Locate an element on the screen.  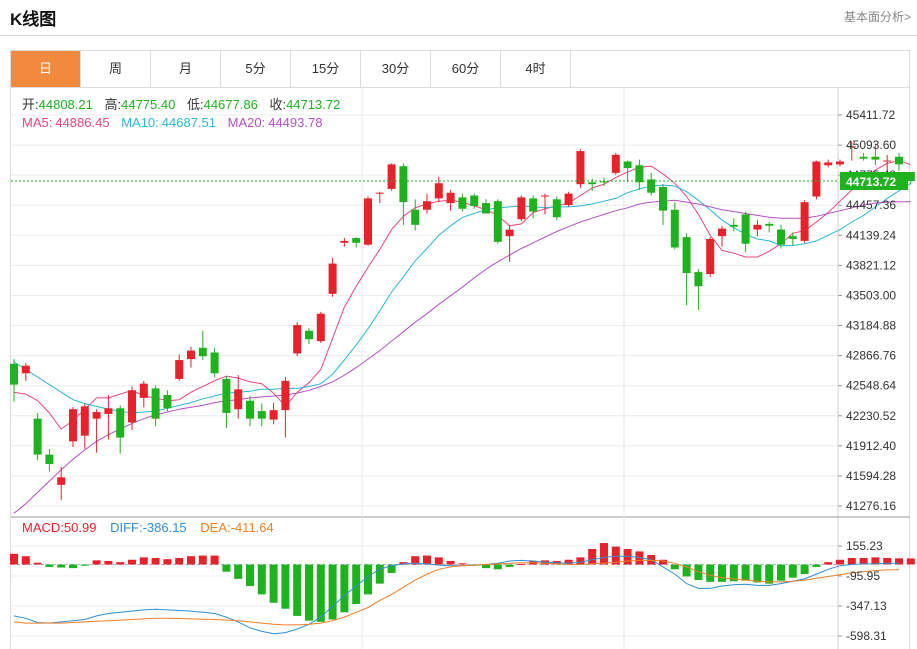
price-tick-label-4: 44139.24 is located at coordinates (871, 235).